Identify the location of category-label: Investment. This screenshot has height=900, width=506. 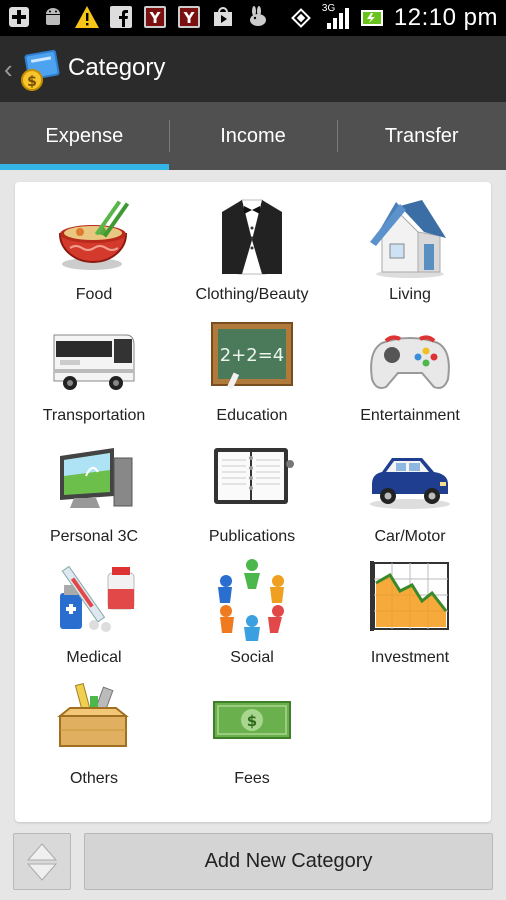
(410, 657).